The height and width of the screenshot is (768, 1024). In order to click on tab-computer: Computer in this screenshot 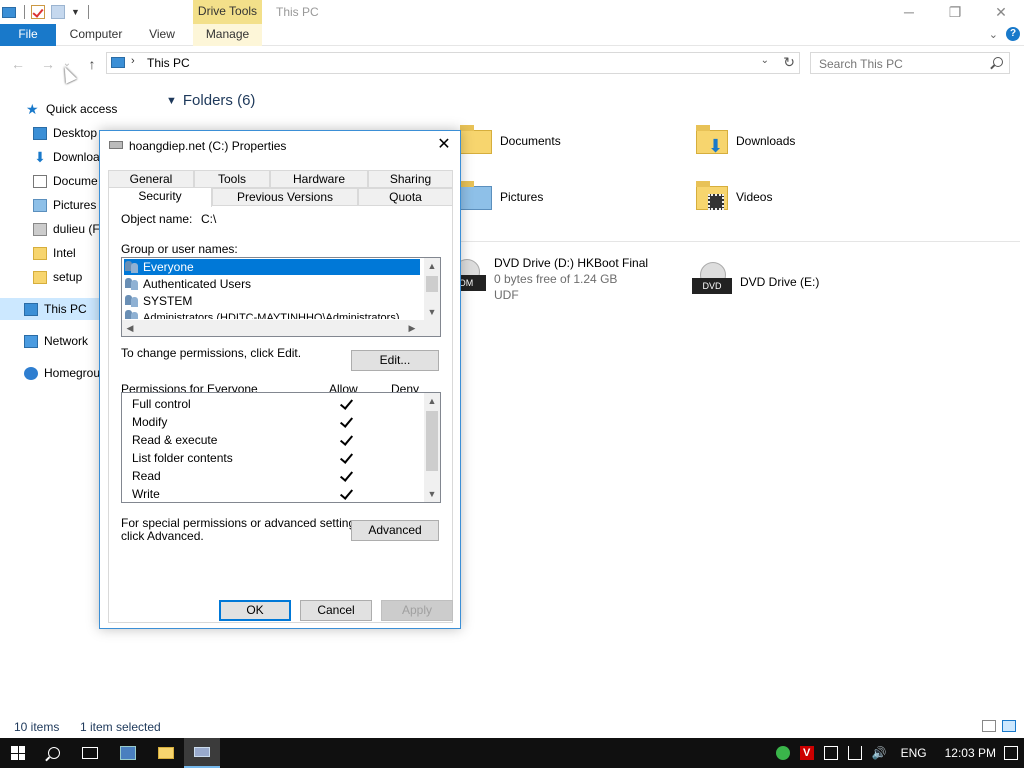, I will do `click(96, 35)`.